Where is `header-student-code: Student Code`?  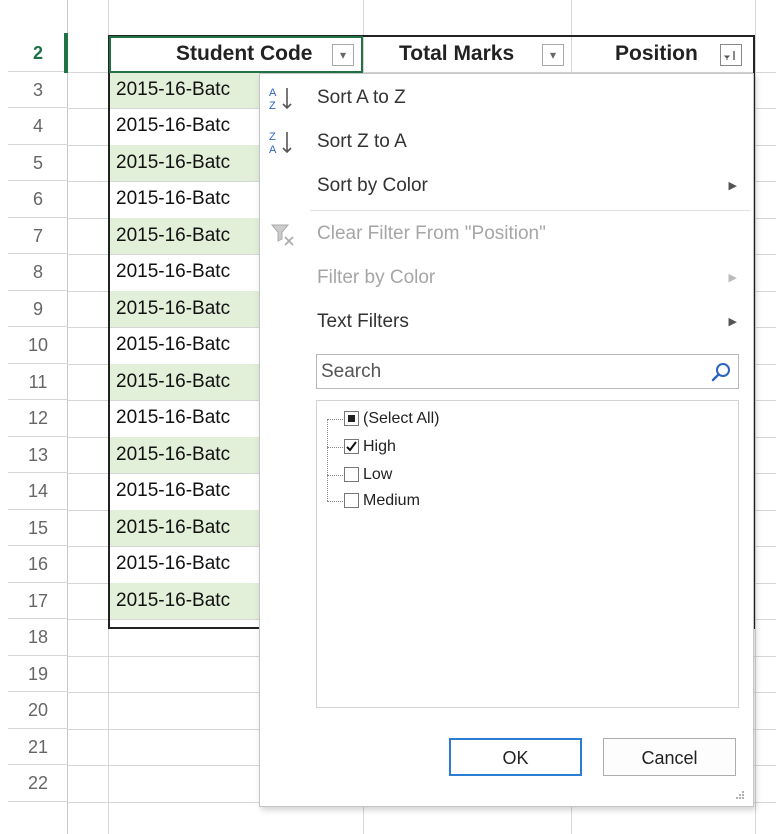 header-student-code: Student Code is located at coordinates (244, 54).